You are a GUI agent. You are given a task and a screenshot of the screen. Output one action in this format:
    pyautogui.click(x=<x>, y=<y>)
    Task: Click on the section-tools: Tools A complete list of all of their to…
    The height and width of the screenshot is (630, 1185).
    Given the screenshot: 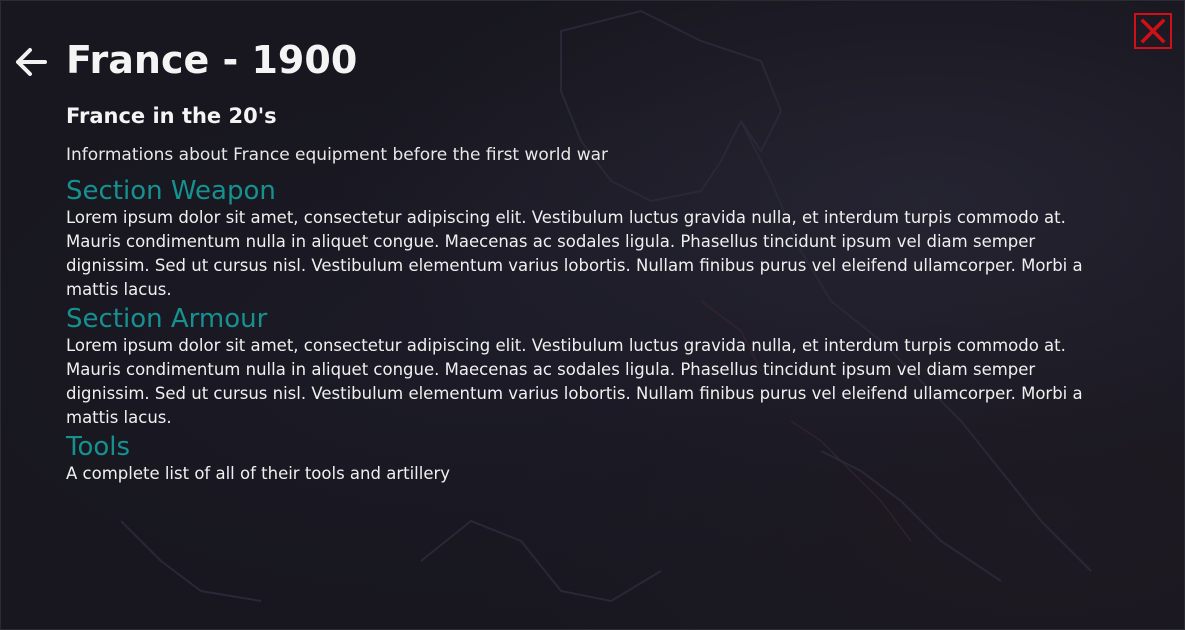 What is the action you would take?
    pyautogui.click(x=596, y=458)
    